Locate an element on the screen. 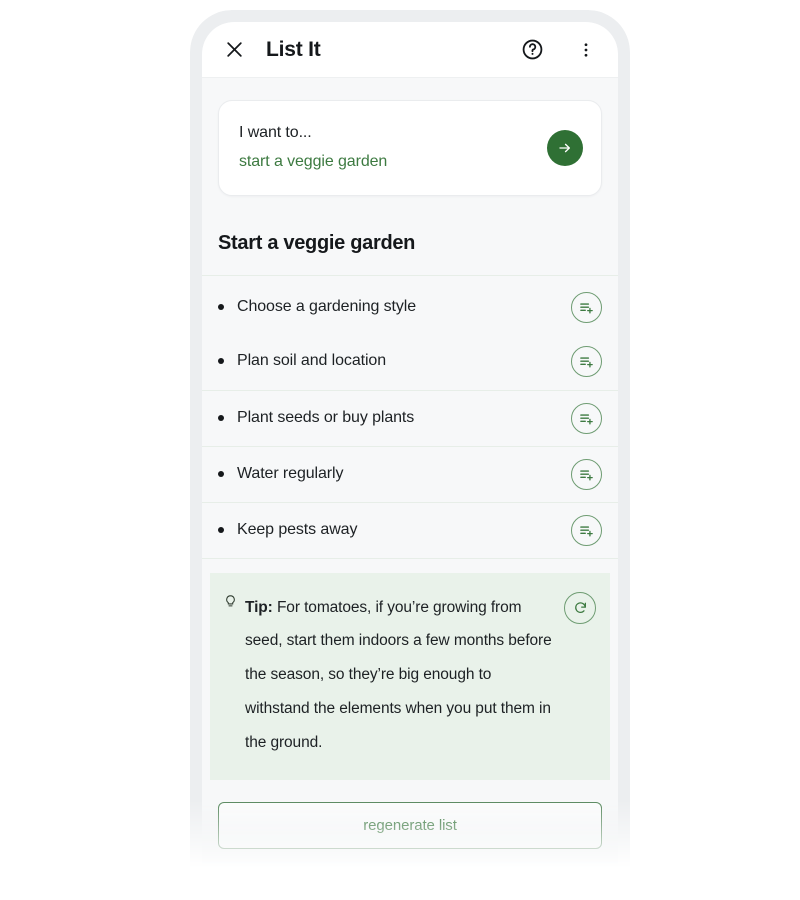 The image size is (800, 900). close-icon is located at coordinates (234, 50).